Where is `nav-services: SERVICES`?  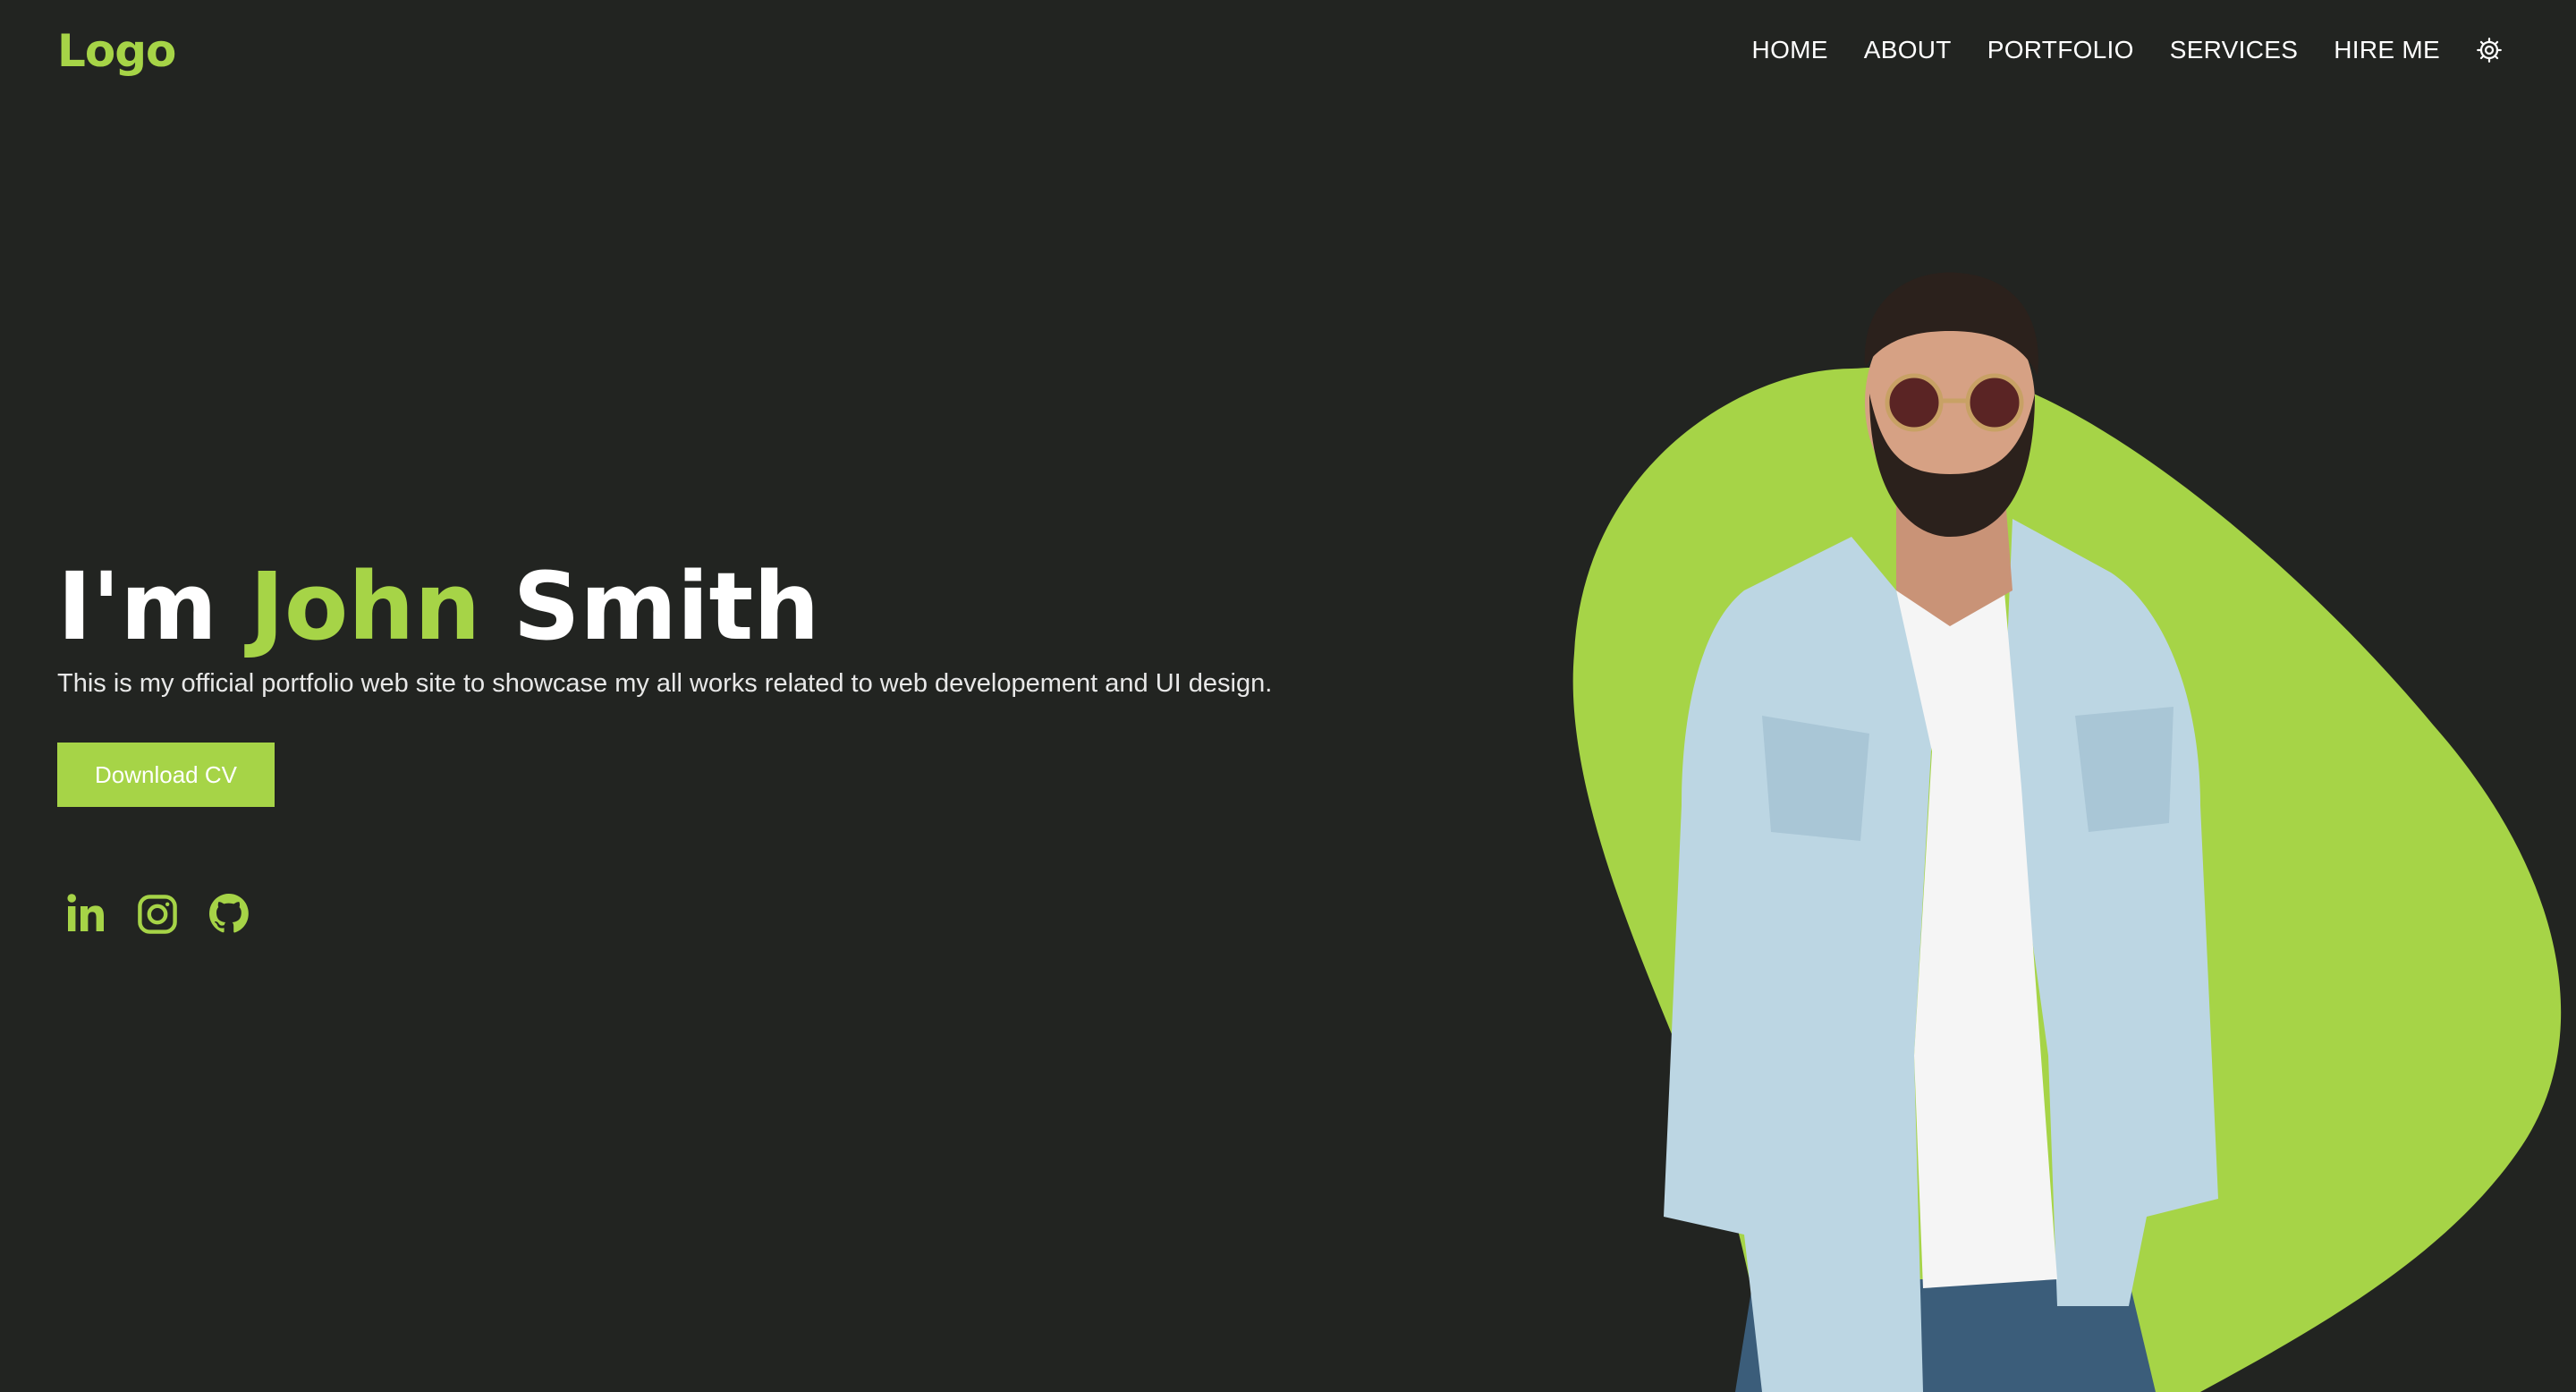 nav-services: SERVICES is located at coordinates (2234, 50).